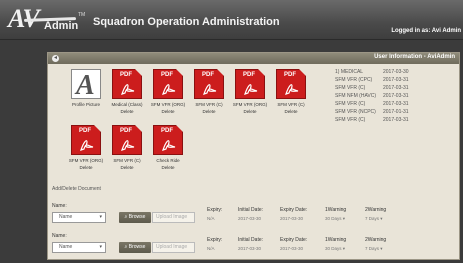  What do you see at coordinates (253, 58) in the screenshot?
I see `panel-title-bar: ◂ User Information - AviAdmin` at bounding box center [253, 58].